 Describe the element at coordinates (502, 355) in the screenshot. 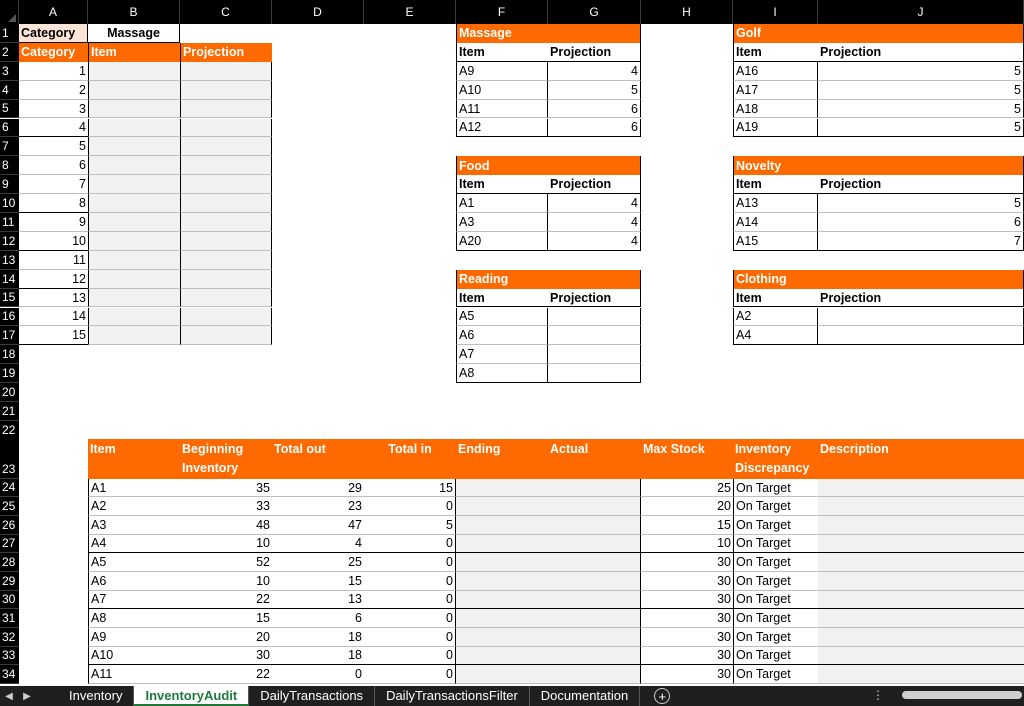

I see `block-item-cell: A7` at that location.